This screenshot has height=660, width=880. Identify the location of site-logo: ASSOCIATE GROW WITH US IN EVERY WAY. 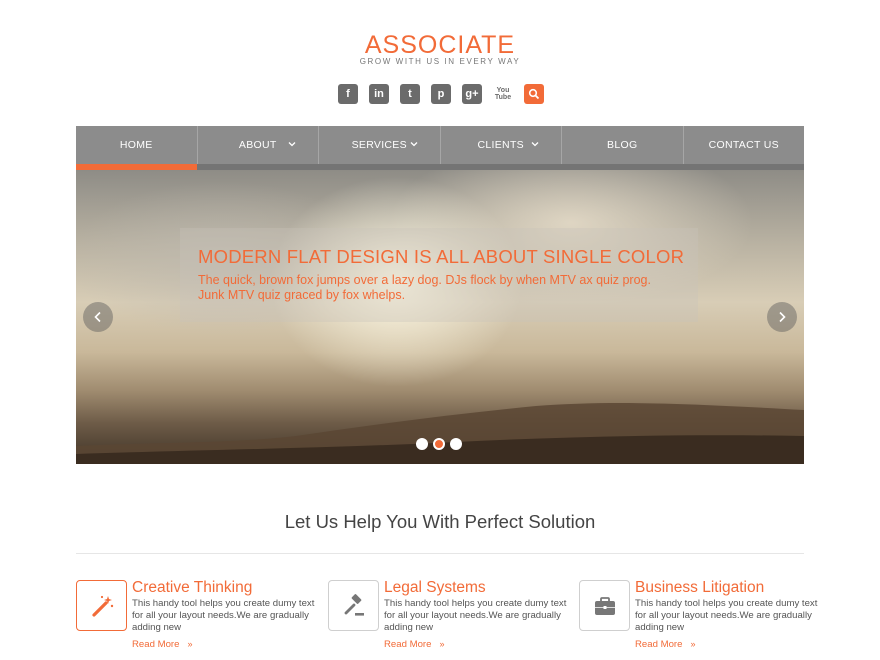
(440, 48).